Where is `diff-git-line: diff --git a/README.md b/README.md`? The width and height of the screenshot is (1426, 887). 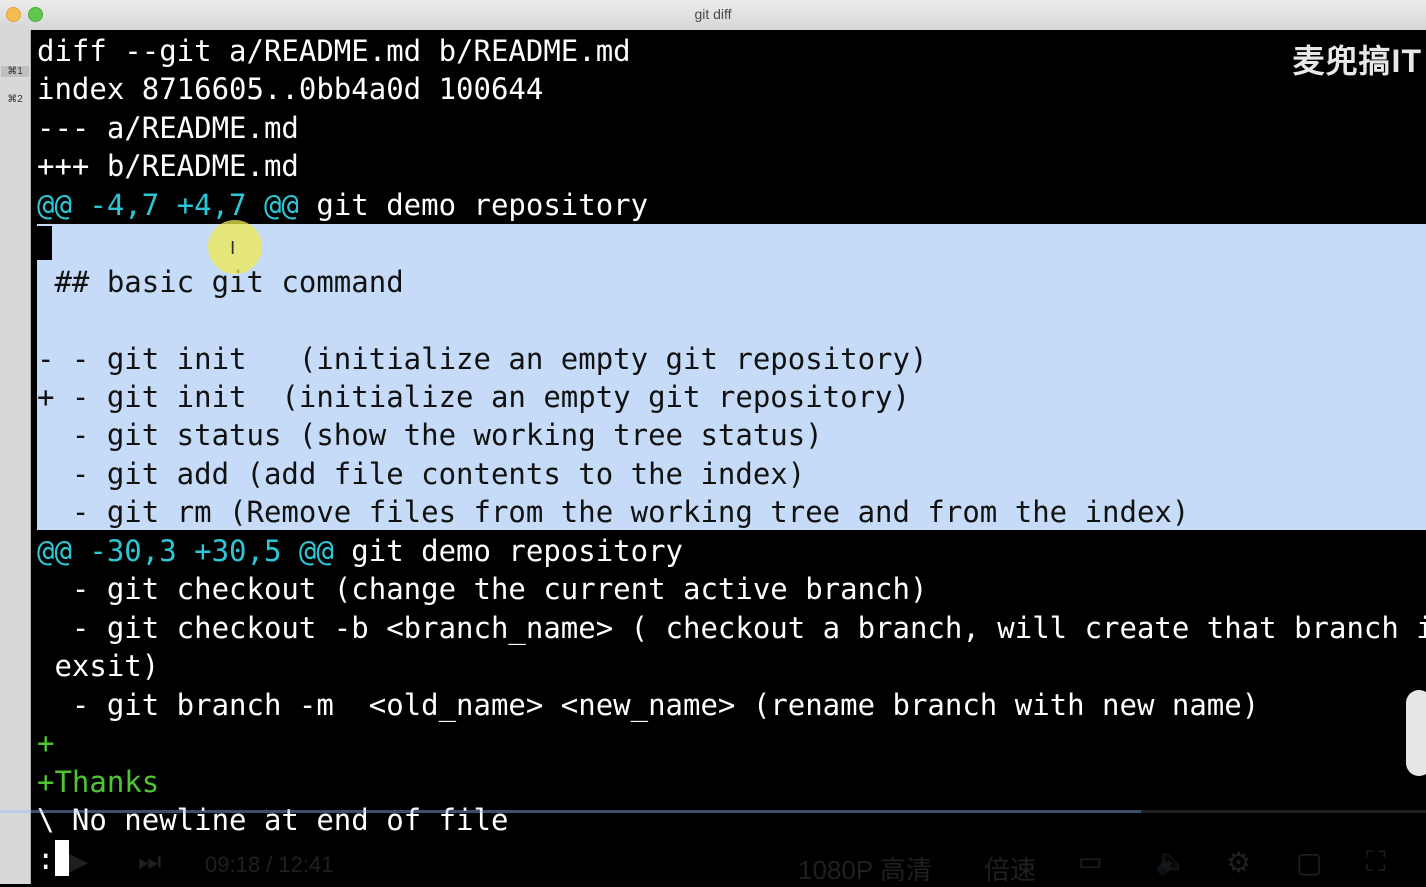 diff-git-line: diff --git a/README.md b/README.md is located at coordinates (334, 51).